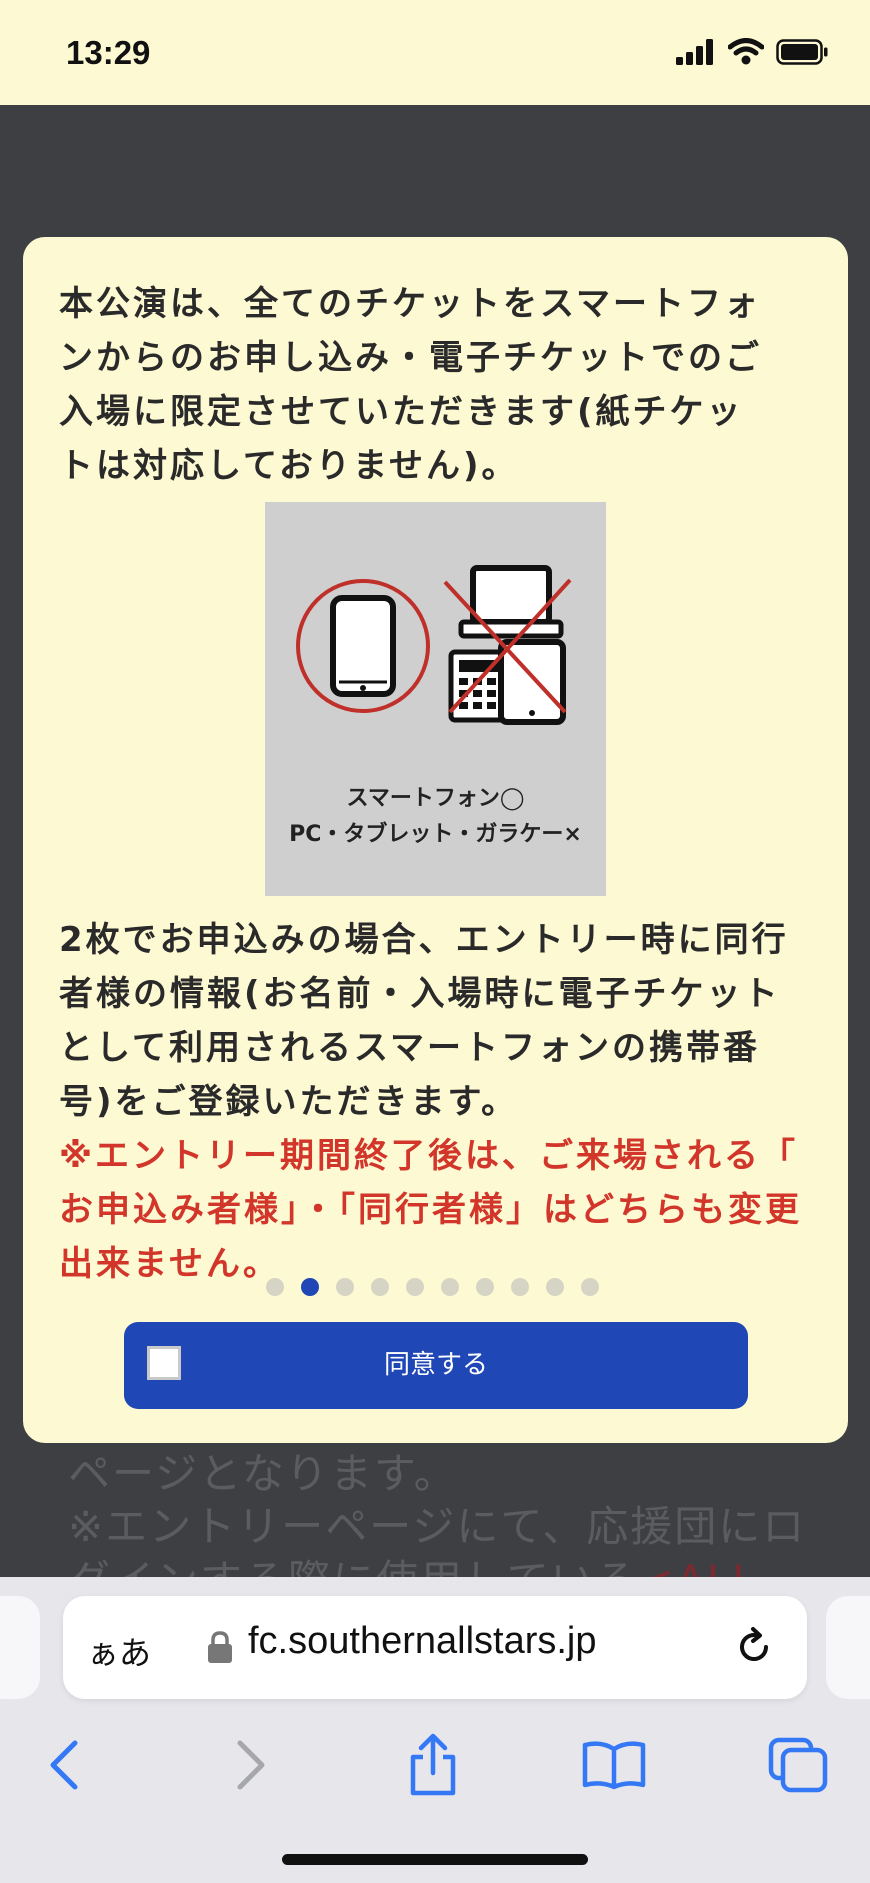 This screenshot has width=870, height=1883. What do you see at coordinates (220, 1647) in the screenshot?
I see `lock-icon` at bounding box center [220, 1647].